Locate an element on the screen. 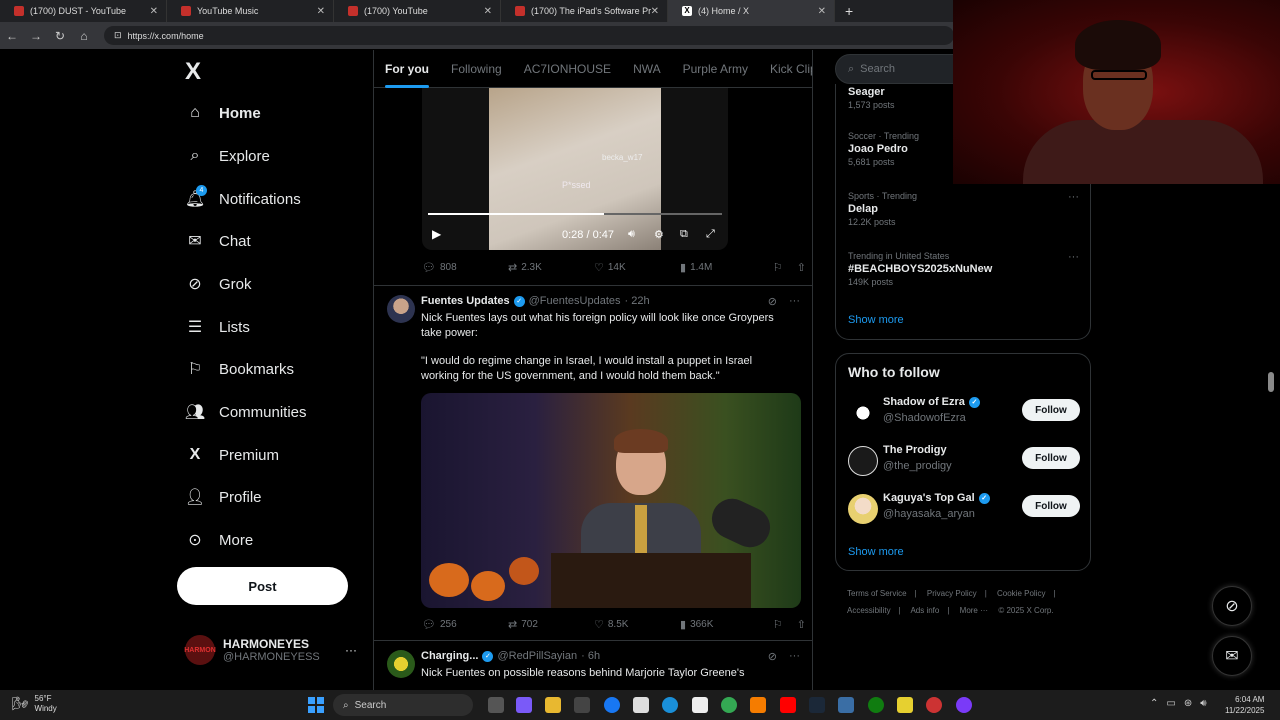 The image size is (1280, 720). tweet-author-name: Fuentes Updates is located at coordinates (465, 301).